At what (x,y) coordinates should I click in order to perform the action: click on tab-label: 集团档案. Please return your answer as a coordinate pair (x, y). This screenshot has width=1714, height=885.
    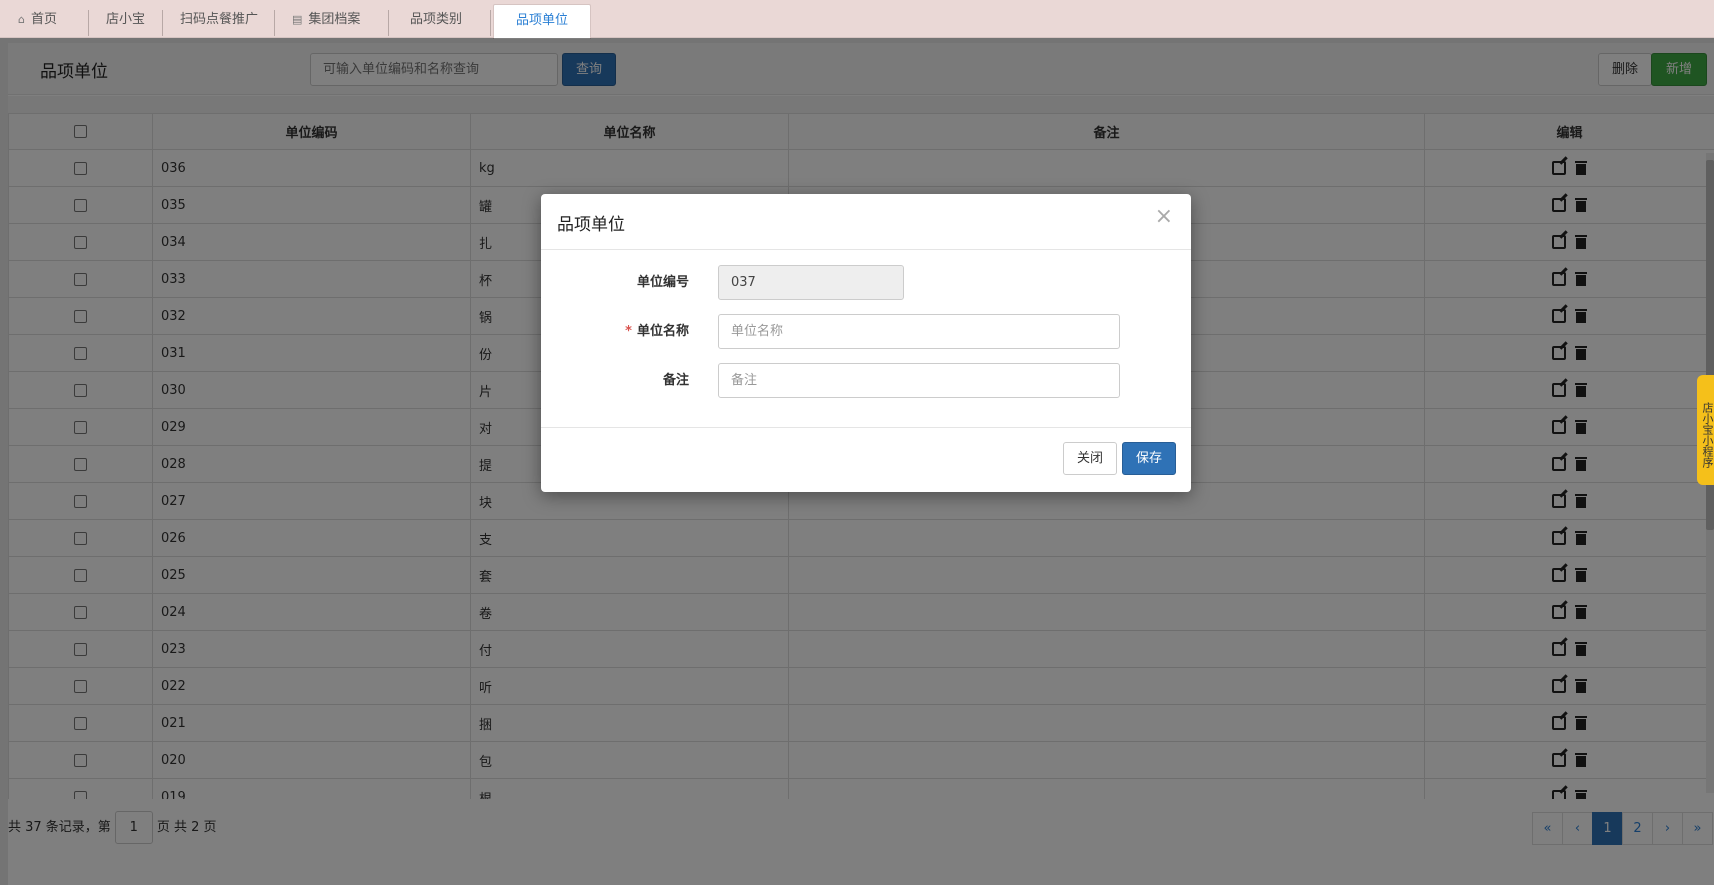
    Looking at the image, I should click on (334, 19).